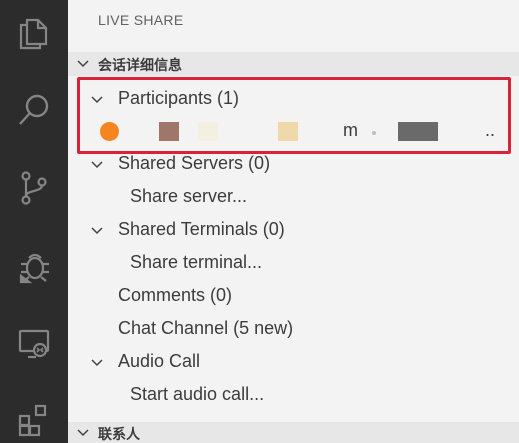 This screenshot has width=519, height=443. I want to click on comments-row: Comments (0), so click(293, 295).